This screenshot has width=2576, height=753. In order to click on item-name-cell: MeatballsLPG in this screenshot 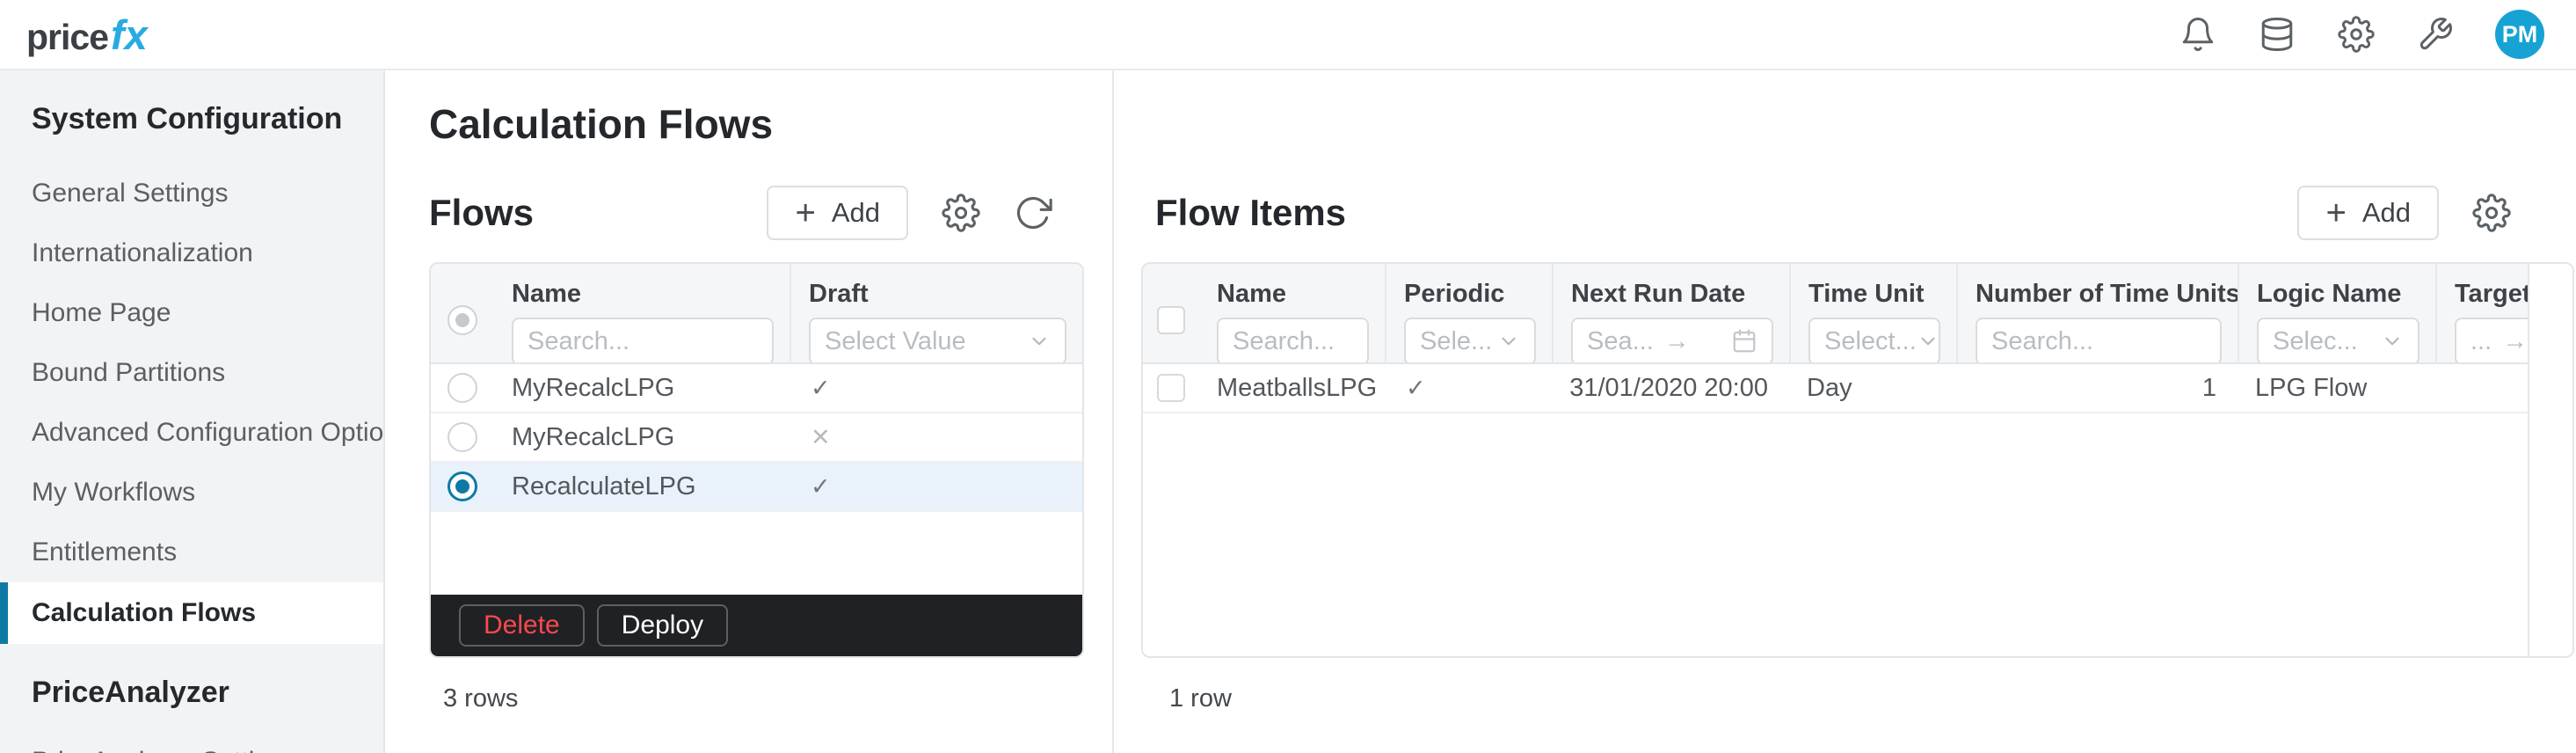, I will do `click(1297, 387)`.